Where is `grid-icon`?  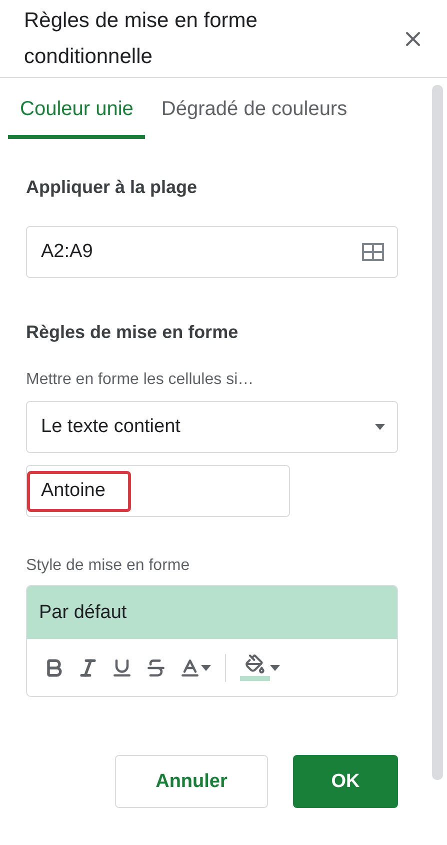
grid-icon is located at coordinates (373, 252).